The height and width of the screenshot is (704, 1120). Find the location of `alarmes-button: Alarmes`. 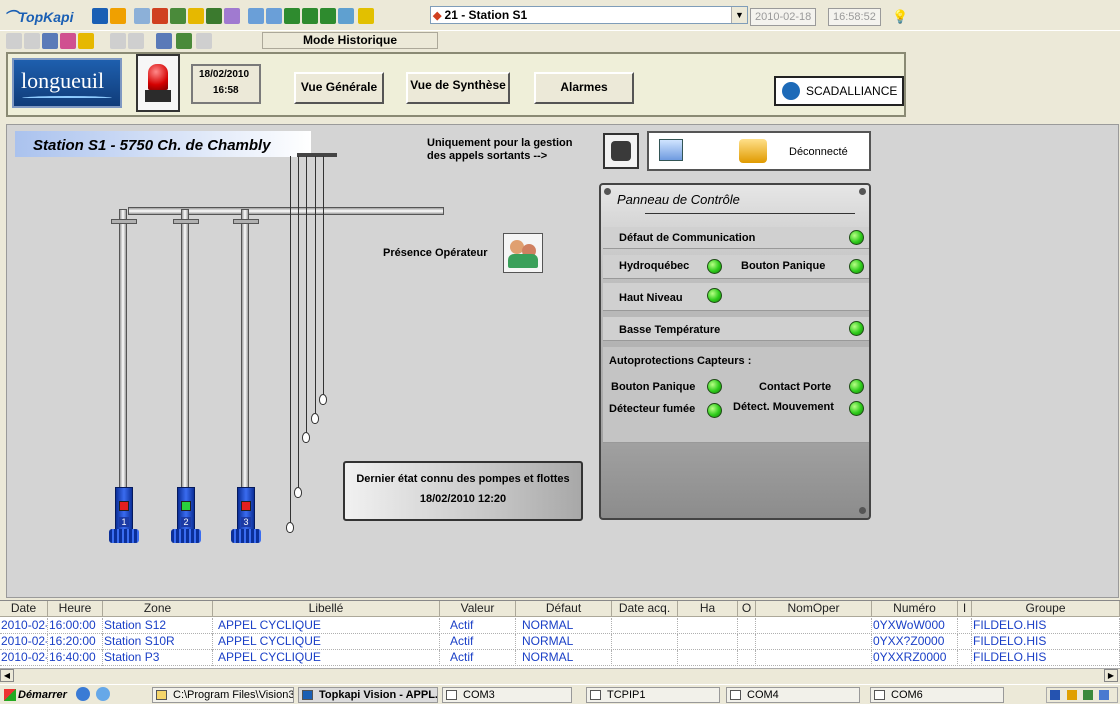

alarmes-button: Alarmes is located at coordinates (584, 88).